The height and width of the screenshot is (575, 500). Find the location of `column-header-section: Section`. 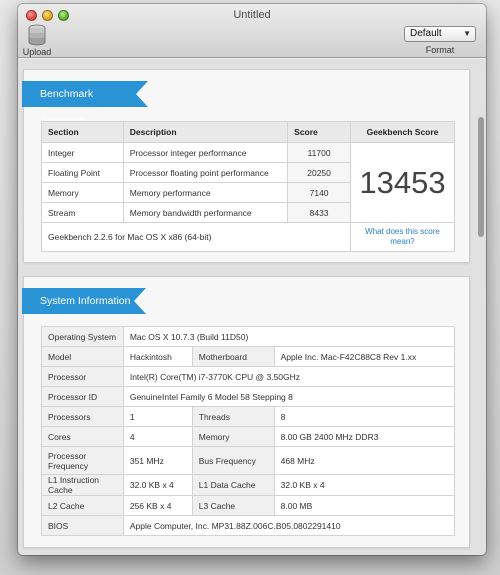

column-header-section: Section is located at coordinates (82, 132).